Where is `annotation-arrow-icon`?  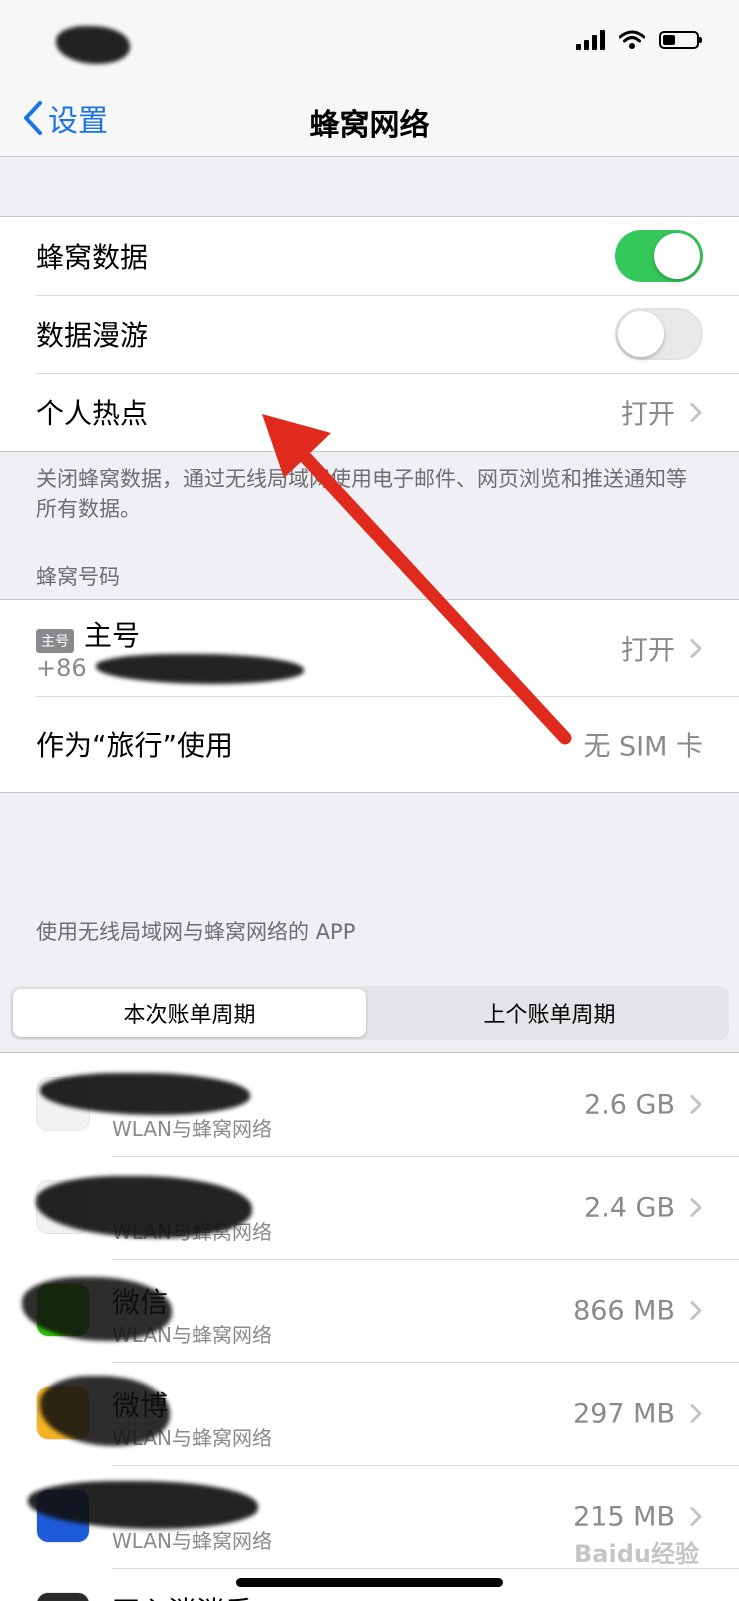 annotation-arrow-icon is located at coordinates (417, 579).